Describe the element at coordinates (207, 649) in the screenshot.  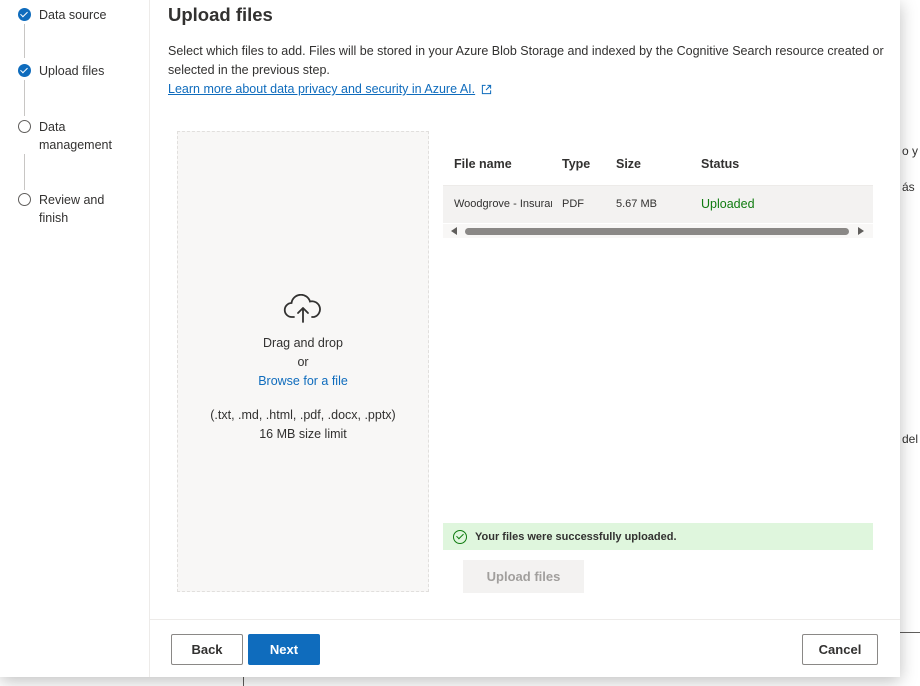
I see `back-button: Back` at that location.